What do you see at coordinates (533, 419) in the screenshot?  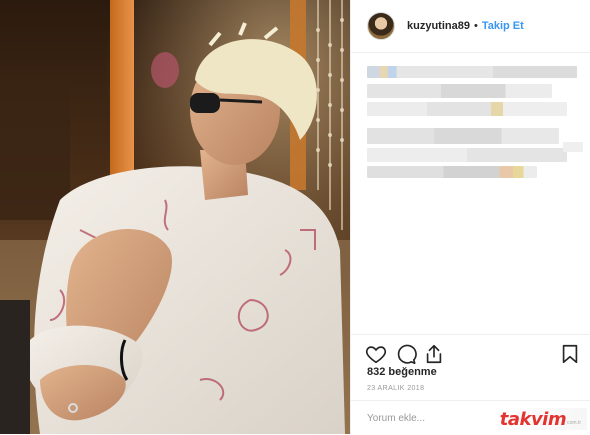 I see `watermark-text: takvim` at bounding box center [533, 419].